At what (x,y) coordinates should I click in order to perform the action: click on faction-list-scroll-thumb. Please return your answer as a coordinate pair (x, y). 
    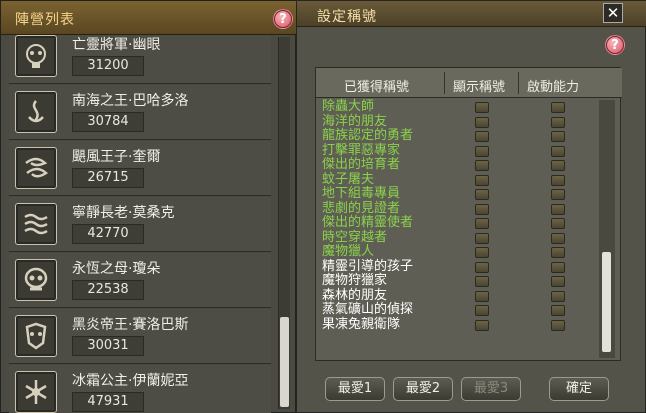
    Looking at the image, I should click on (284, 362).